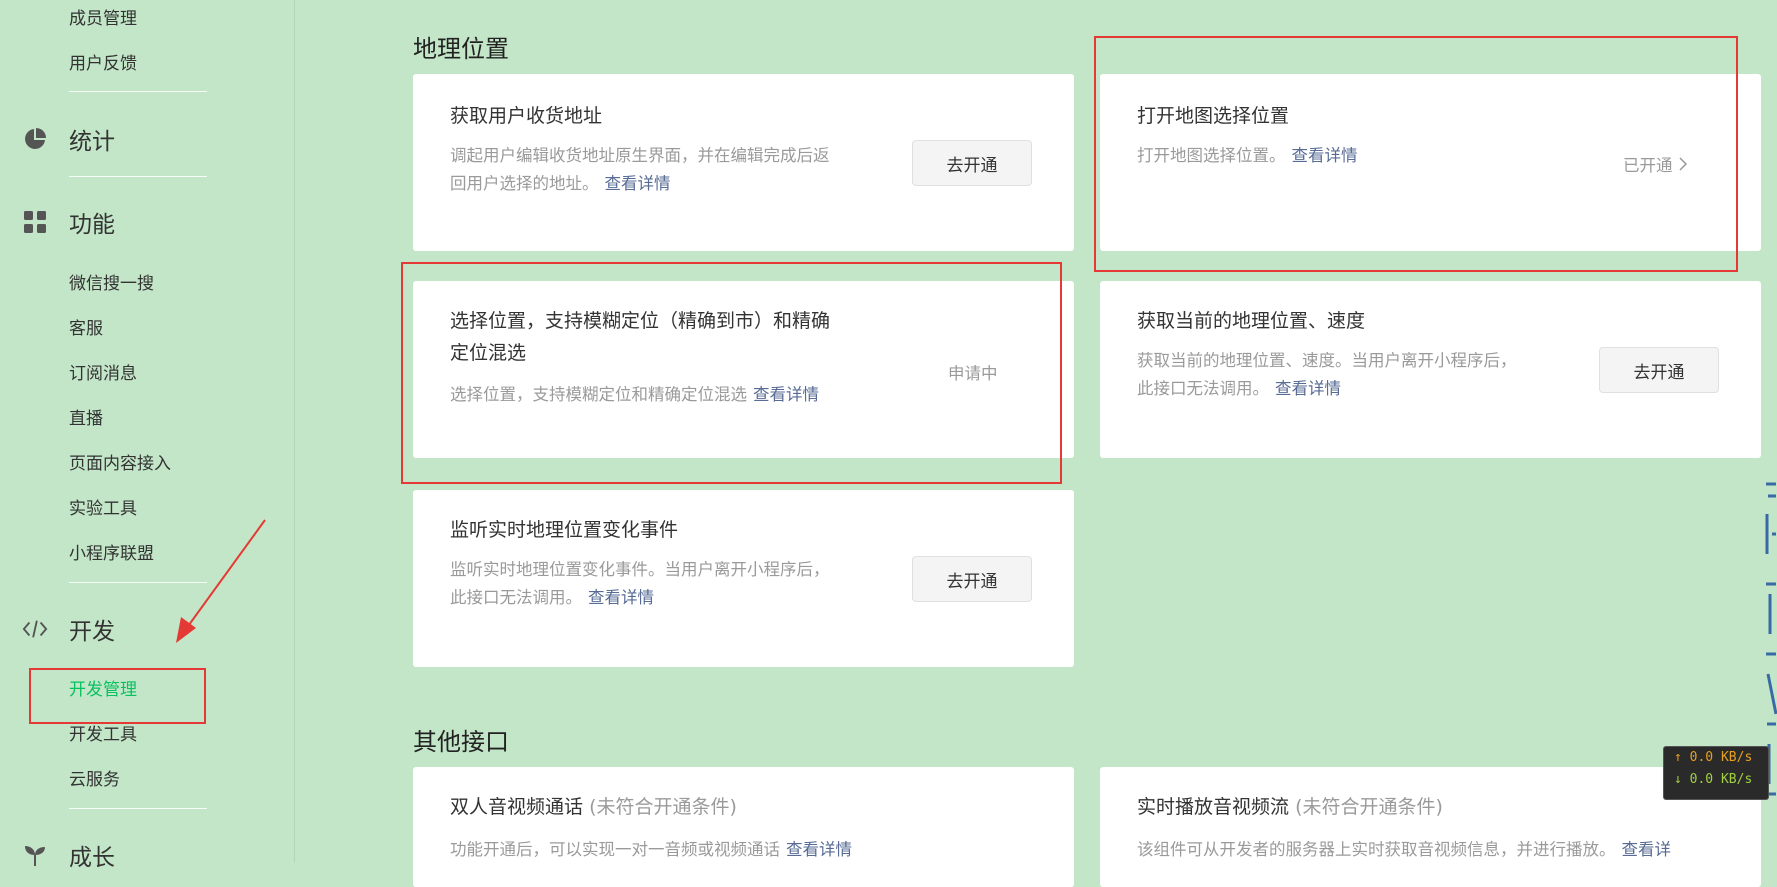 The height and width of the screenshot is (887, 1777). I want to click on card-desc-line: 调起用户编辑收货地址原生界面，并在编辑完成后返, so click(640, 155).